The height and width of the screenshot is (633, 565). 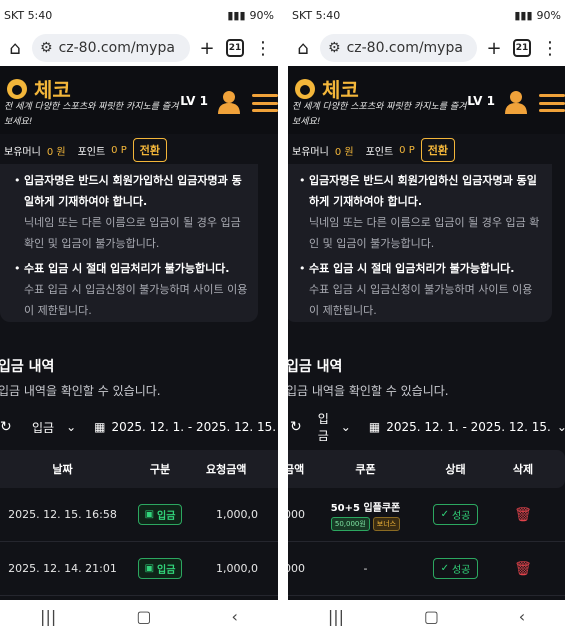 What do you see at coordinates (226, 469) in the screenshot?
I see `col-amount: 요청금액` at bounding box center [226, 469].